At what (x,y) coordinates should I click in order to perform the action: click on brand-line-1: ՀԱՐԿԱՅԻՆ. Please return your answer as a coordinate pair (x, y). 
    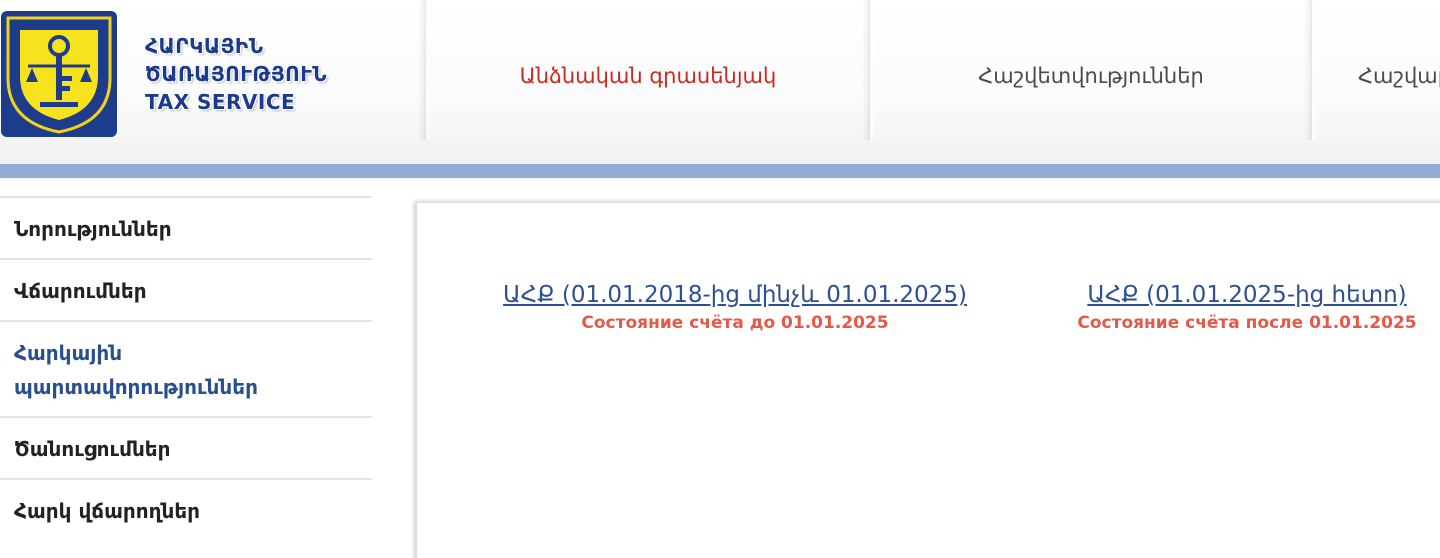
    Looking at the image, I should click on (204, 46).